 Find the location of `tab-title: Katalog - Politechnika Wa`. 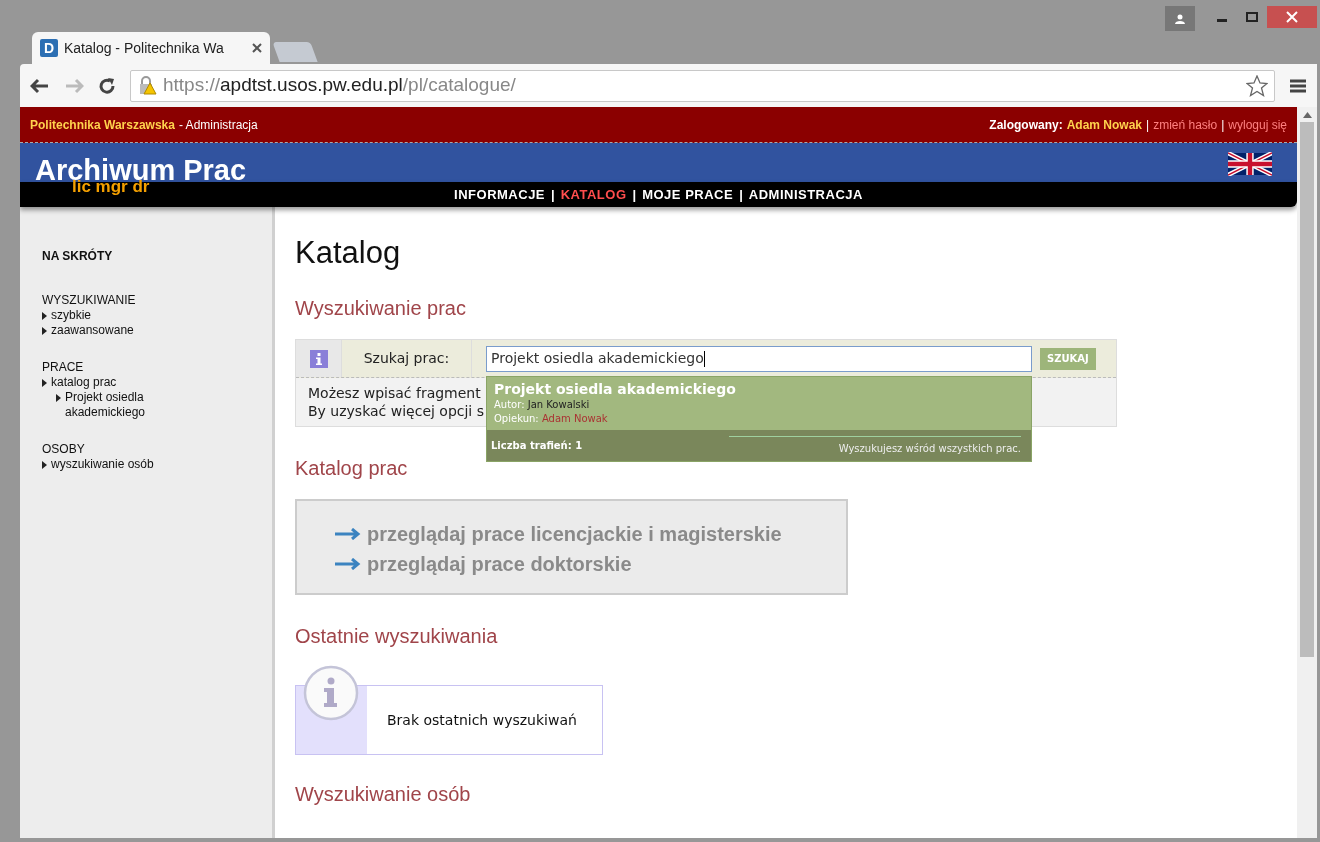

tab-title: Katalog - Politechnika Wa is located at coordinates (144, 48).